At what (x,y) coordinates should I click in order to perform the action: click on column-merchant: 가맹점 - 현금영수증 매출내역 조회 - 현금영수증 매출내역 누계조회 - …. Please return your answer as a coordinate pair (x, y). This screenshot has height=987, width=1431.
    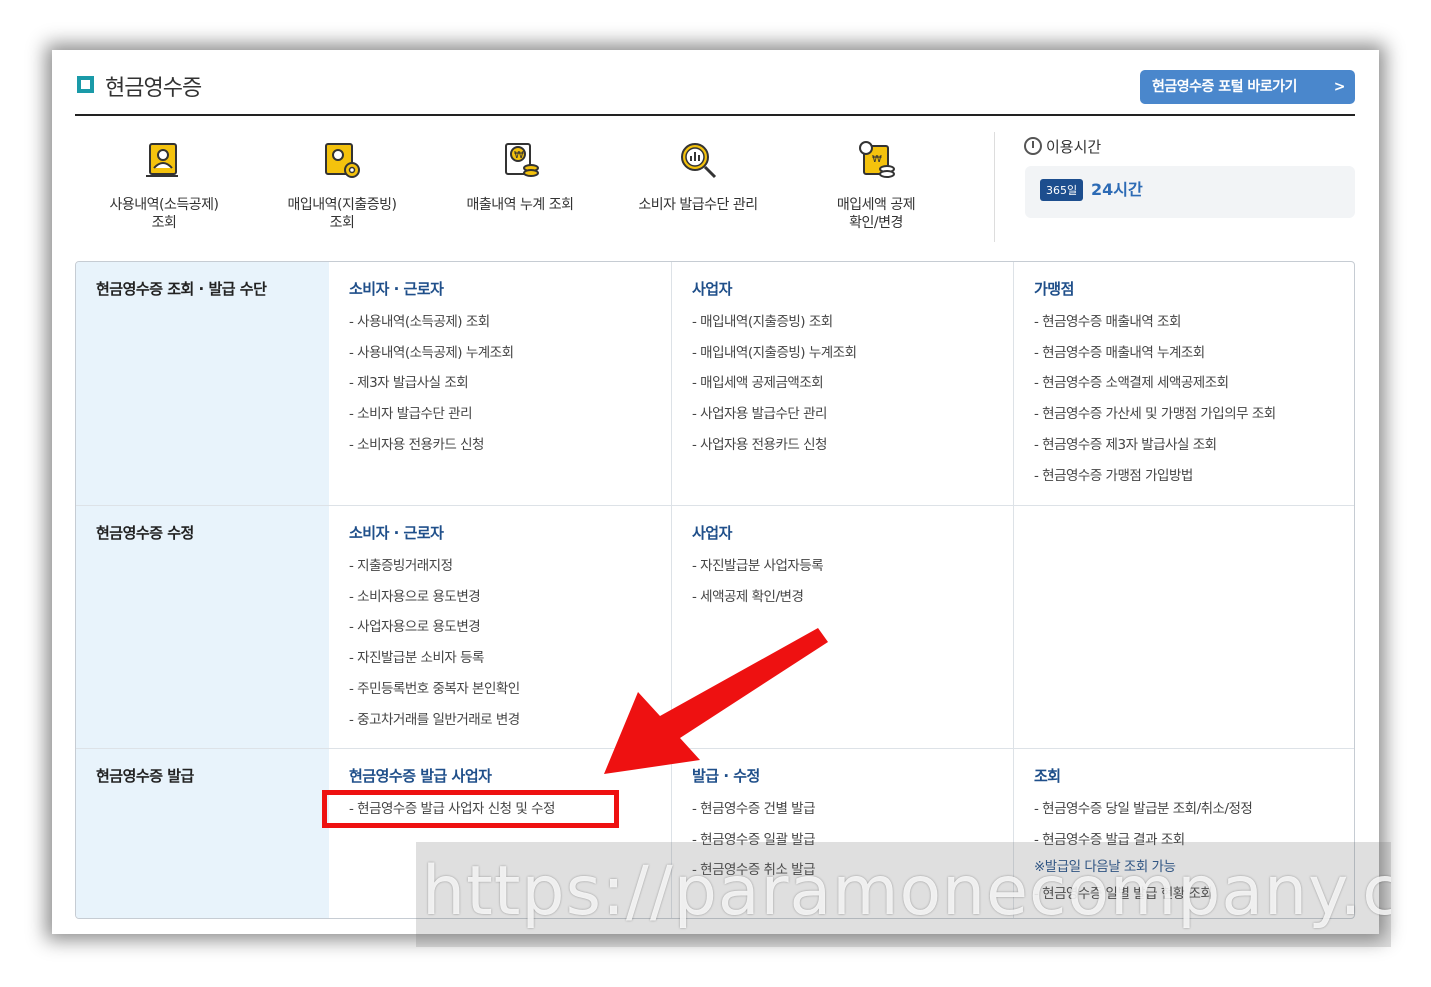
    Looking at the image, I should click on (1183, 383).